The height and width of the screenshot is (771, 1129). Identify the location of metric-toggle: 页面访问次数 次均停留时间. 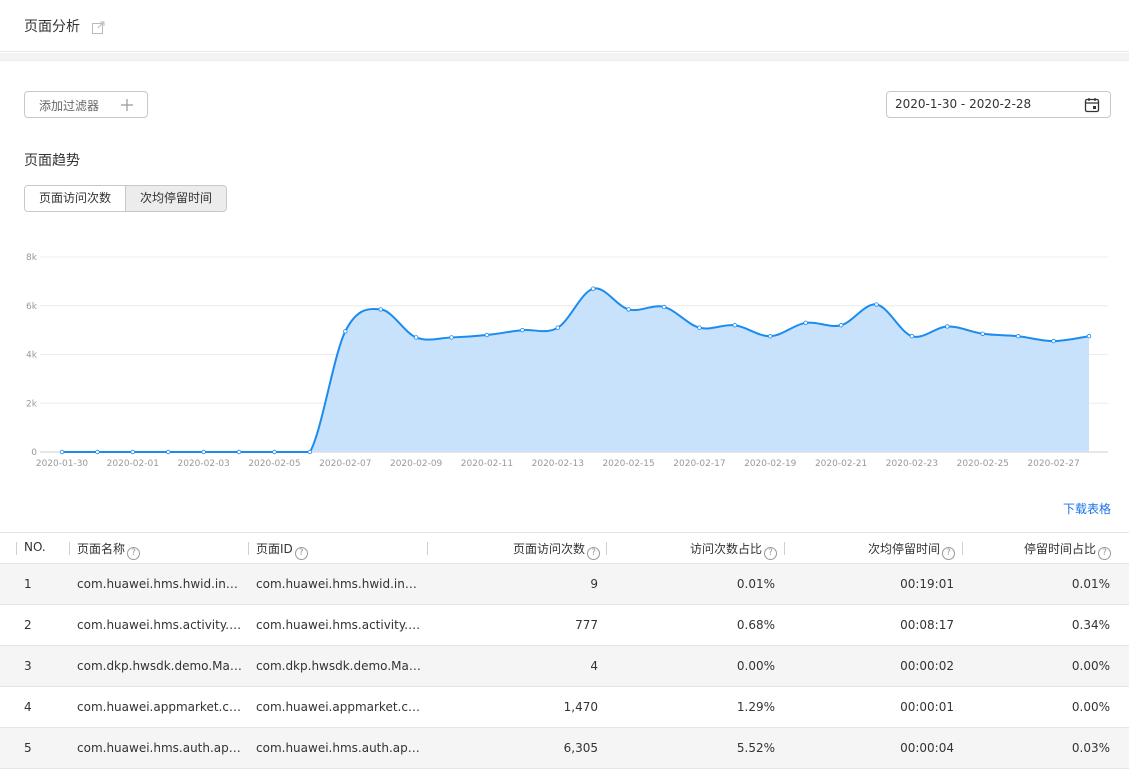
(126, 198).